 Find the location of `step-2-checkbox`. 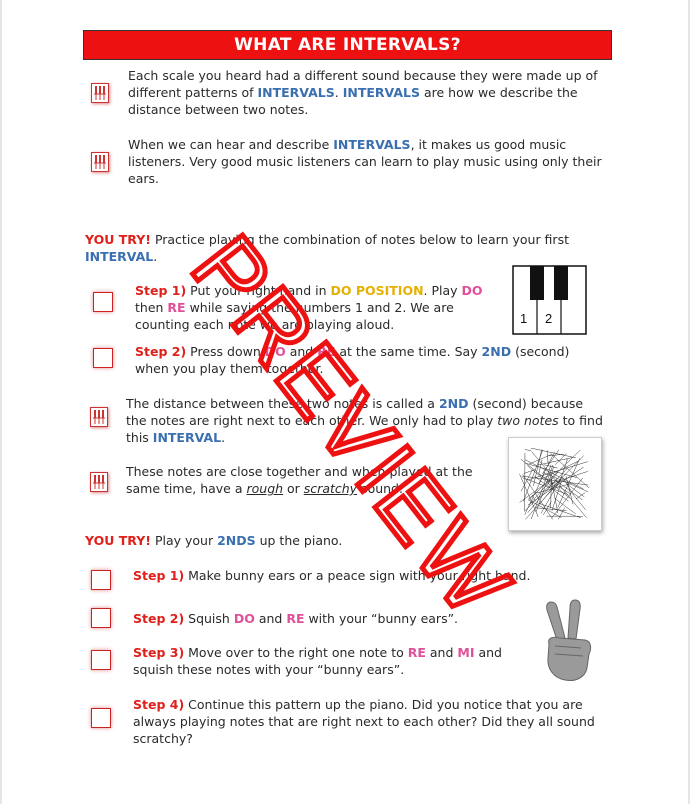

step-2-checkbox is located at coordinates (103, 358).